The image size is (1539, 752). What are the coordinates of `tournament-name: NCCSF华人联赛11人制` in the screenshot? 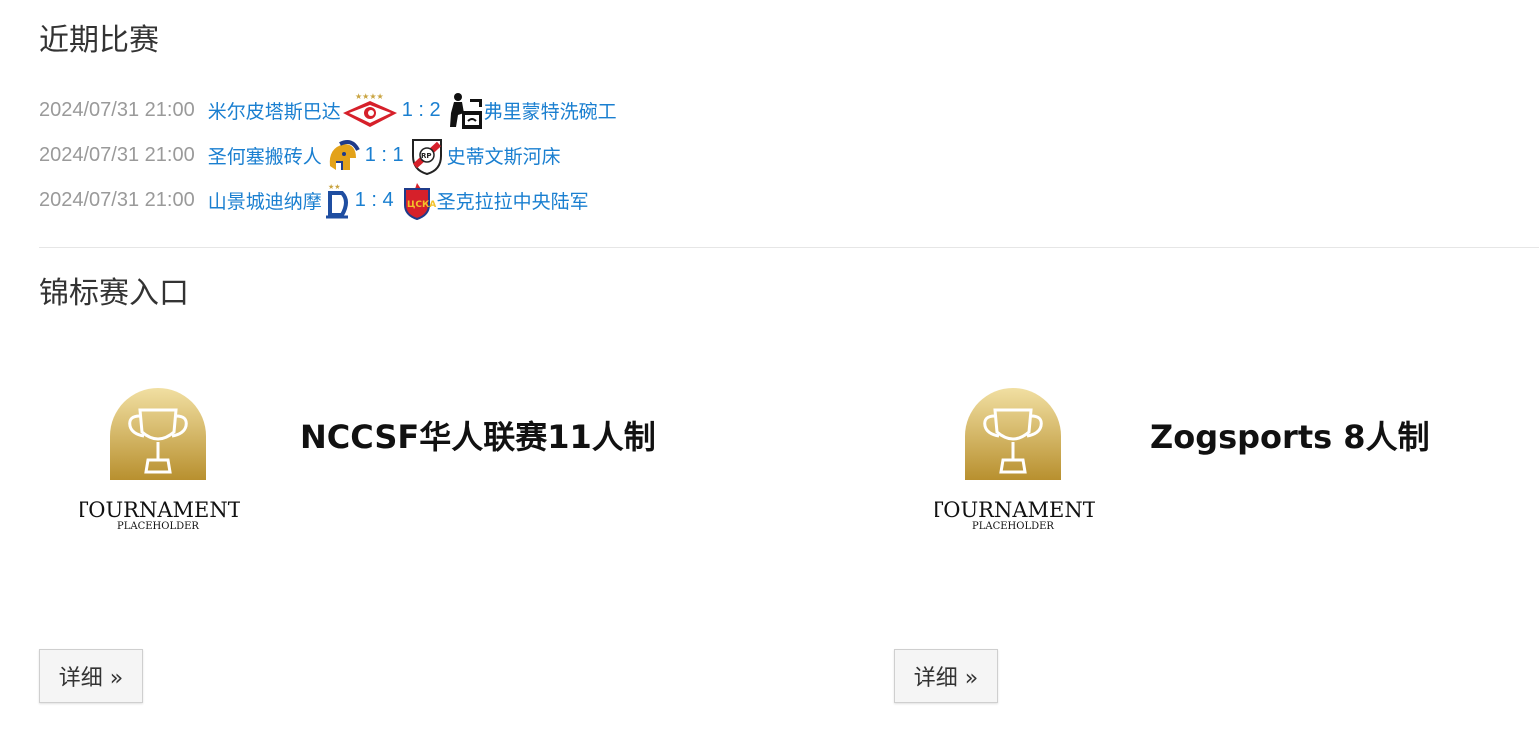 It's located at (478, 435).